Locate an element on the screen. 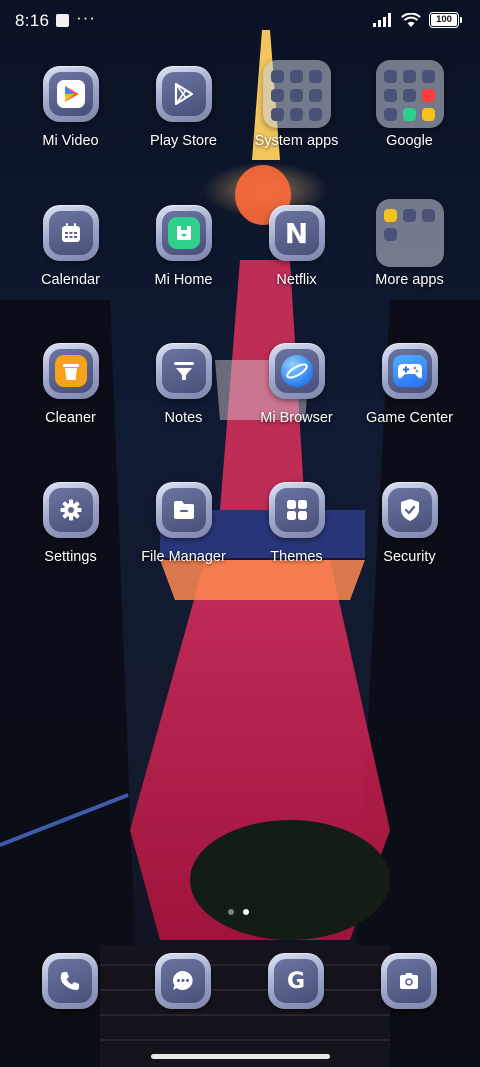 The height and width of the screenshot is (1067, 480). status-bar: 8:16 ··· 100 is located at coordinates (240, 22).